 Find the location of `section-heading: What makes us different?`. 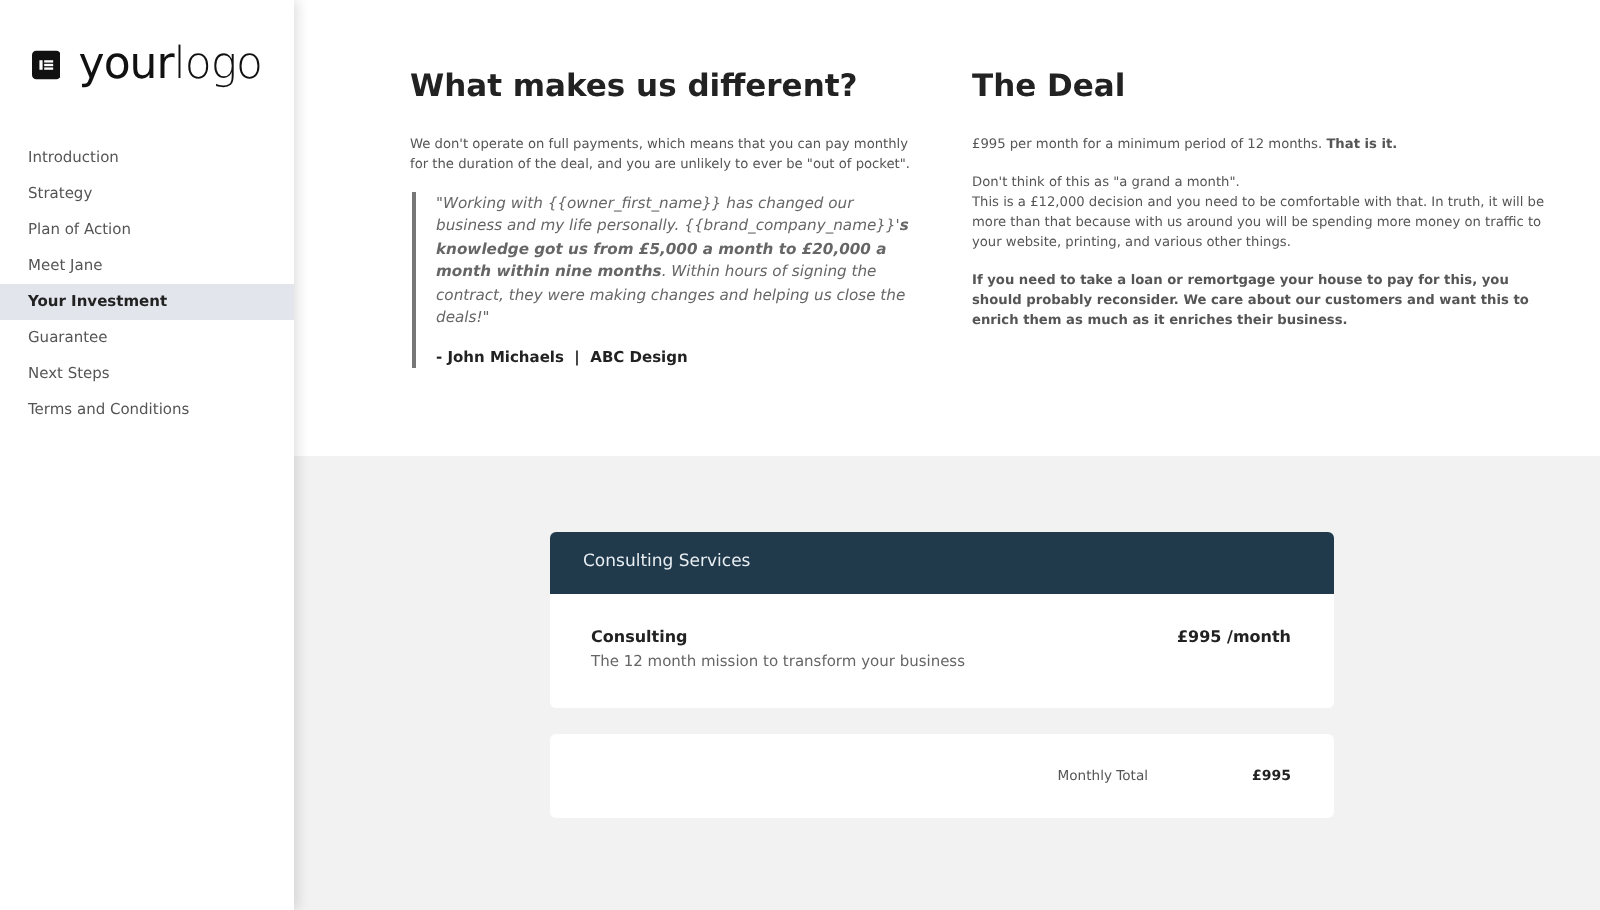

section-heading: What makes us different? is located at coordinates (635, 87).